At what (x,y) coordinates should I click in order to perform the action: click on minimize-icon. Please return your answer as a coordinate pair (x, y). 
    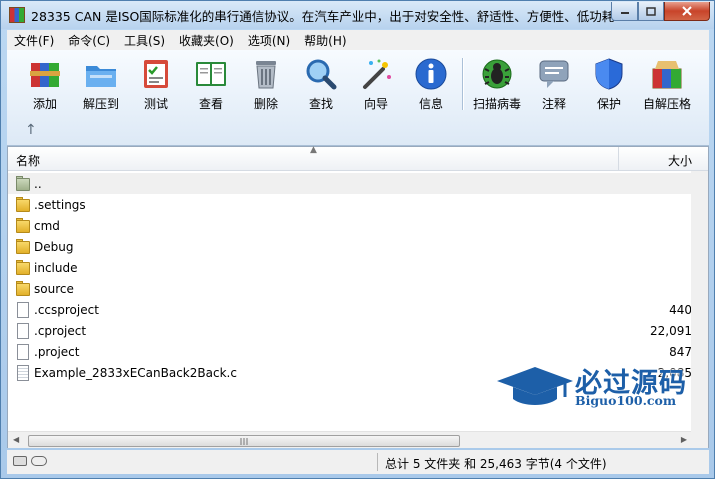
    Looking at the image, I should click on (624, 13).